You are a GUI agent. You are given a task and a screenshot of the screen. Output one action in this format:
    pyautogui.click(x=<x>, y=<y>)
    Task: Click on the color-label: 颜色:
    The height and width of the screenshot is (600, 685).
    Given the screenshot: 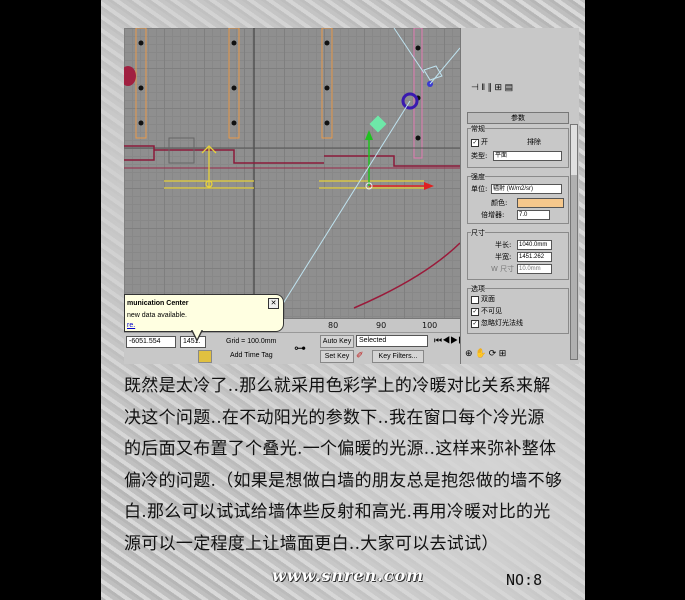 What is the action you would take?
    pyautogui.click(x=499, y=203)
    